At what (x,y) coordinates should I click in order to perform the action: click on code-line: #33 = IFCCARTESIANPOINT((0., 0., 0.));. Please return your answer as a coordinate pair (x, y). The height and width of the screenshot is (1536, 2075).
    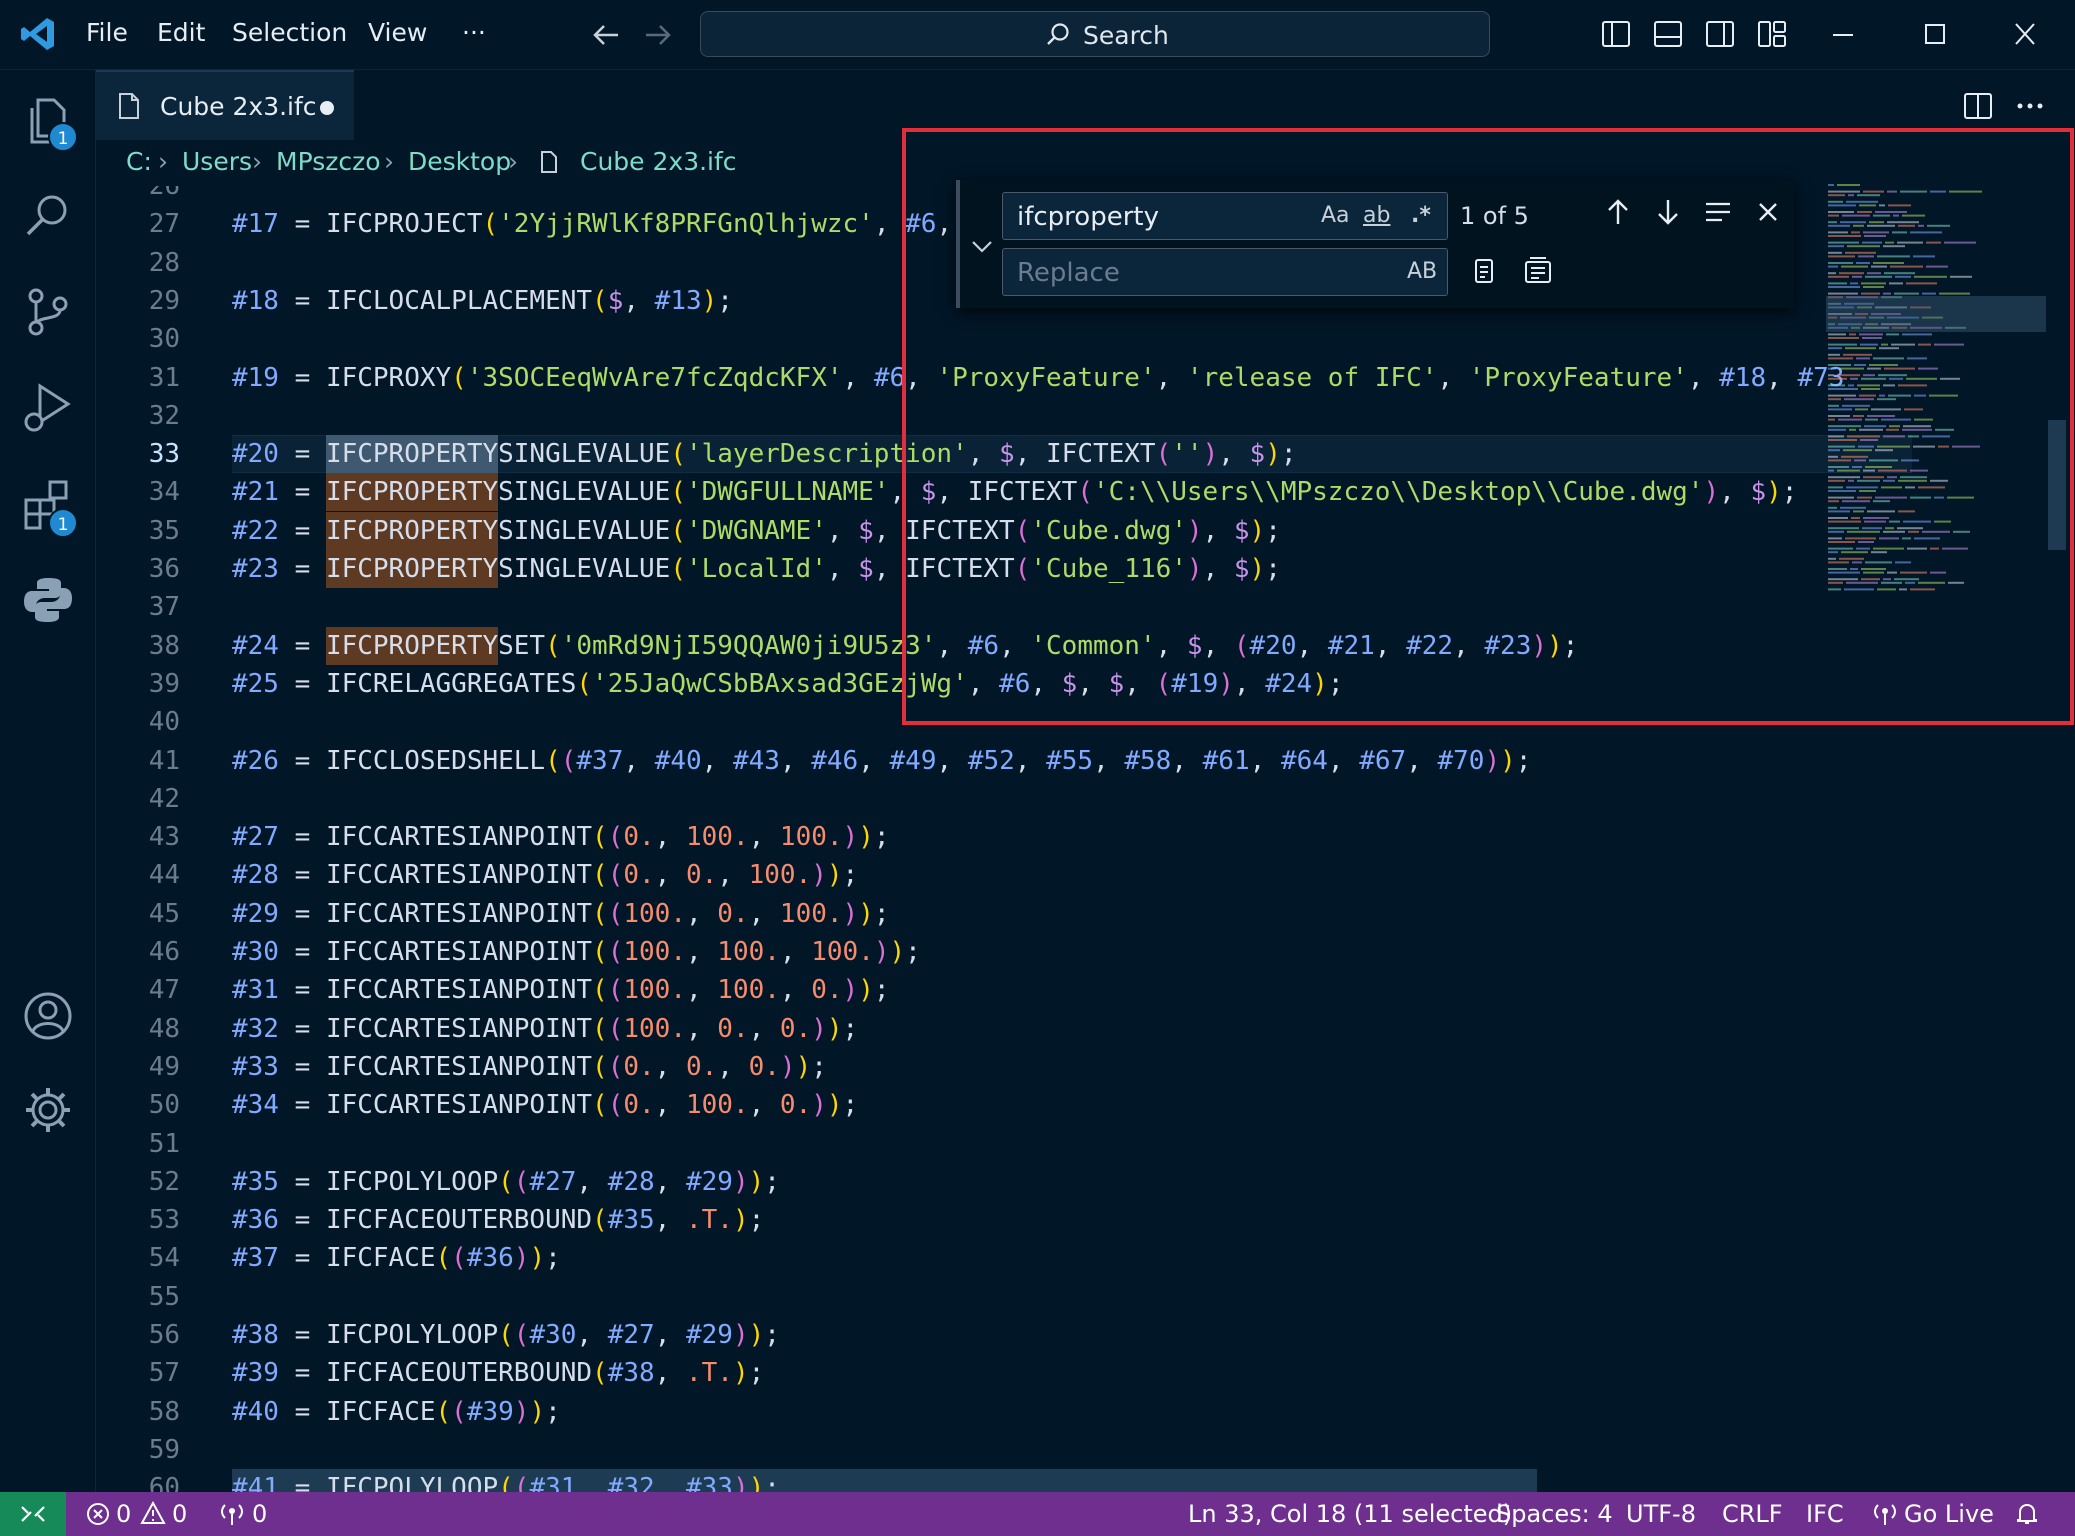
    Looking at the image, I should click on (529, 1067).